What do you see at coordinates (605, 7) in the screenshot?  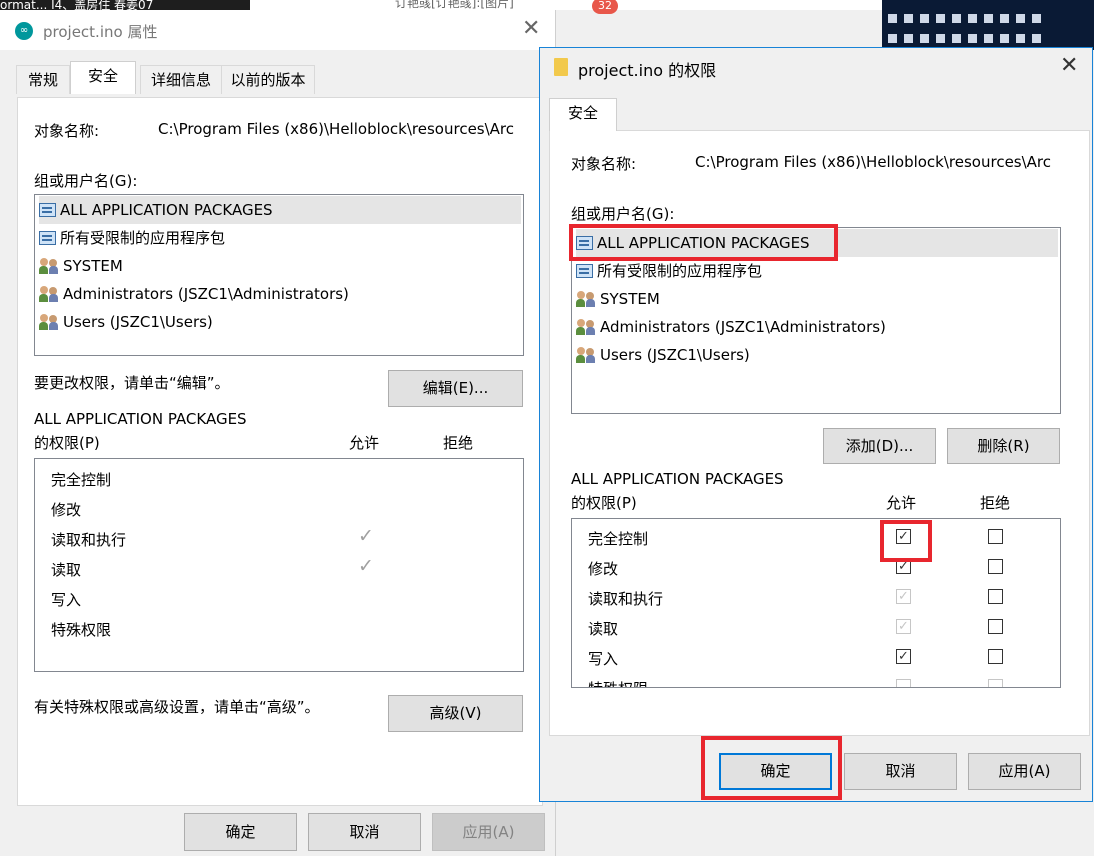 I see `notification-badge: 32` at bounding box center [605, 7].